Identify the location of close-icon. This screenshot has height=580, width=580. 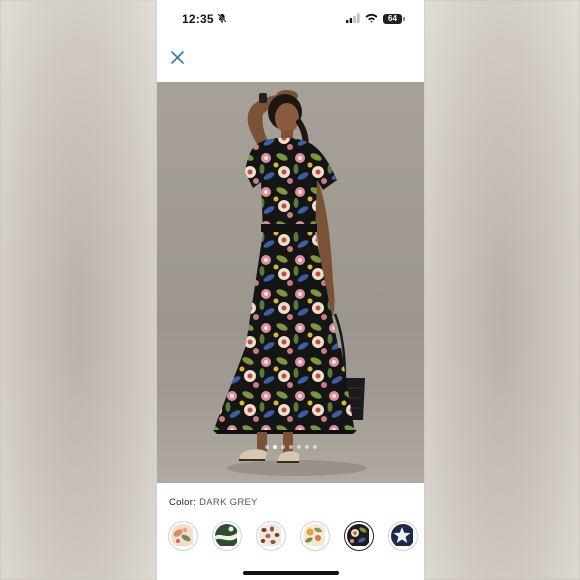
(177, 60).